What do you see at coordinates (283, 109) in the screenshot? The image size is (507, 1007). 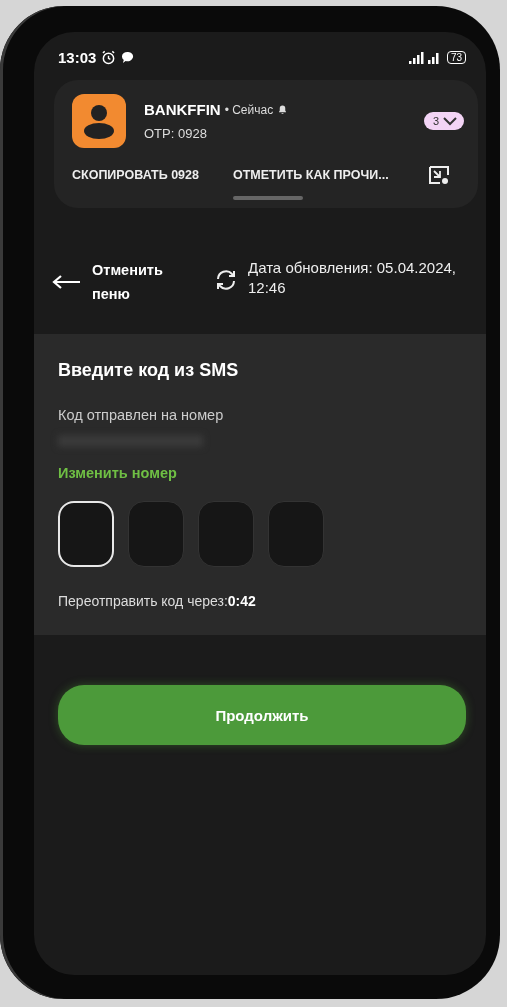 I see `bell-icon` at bounding box center [283, 109].